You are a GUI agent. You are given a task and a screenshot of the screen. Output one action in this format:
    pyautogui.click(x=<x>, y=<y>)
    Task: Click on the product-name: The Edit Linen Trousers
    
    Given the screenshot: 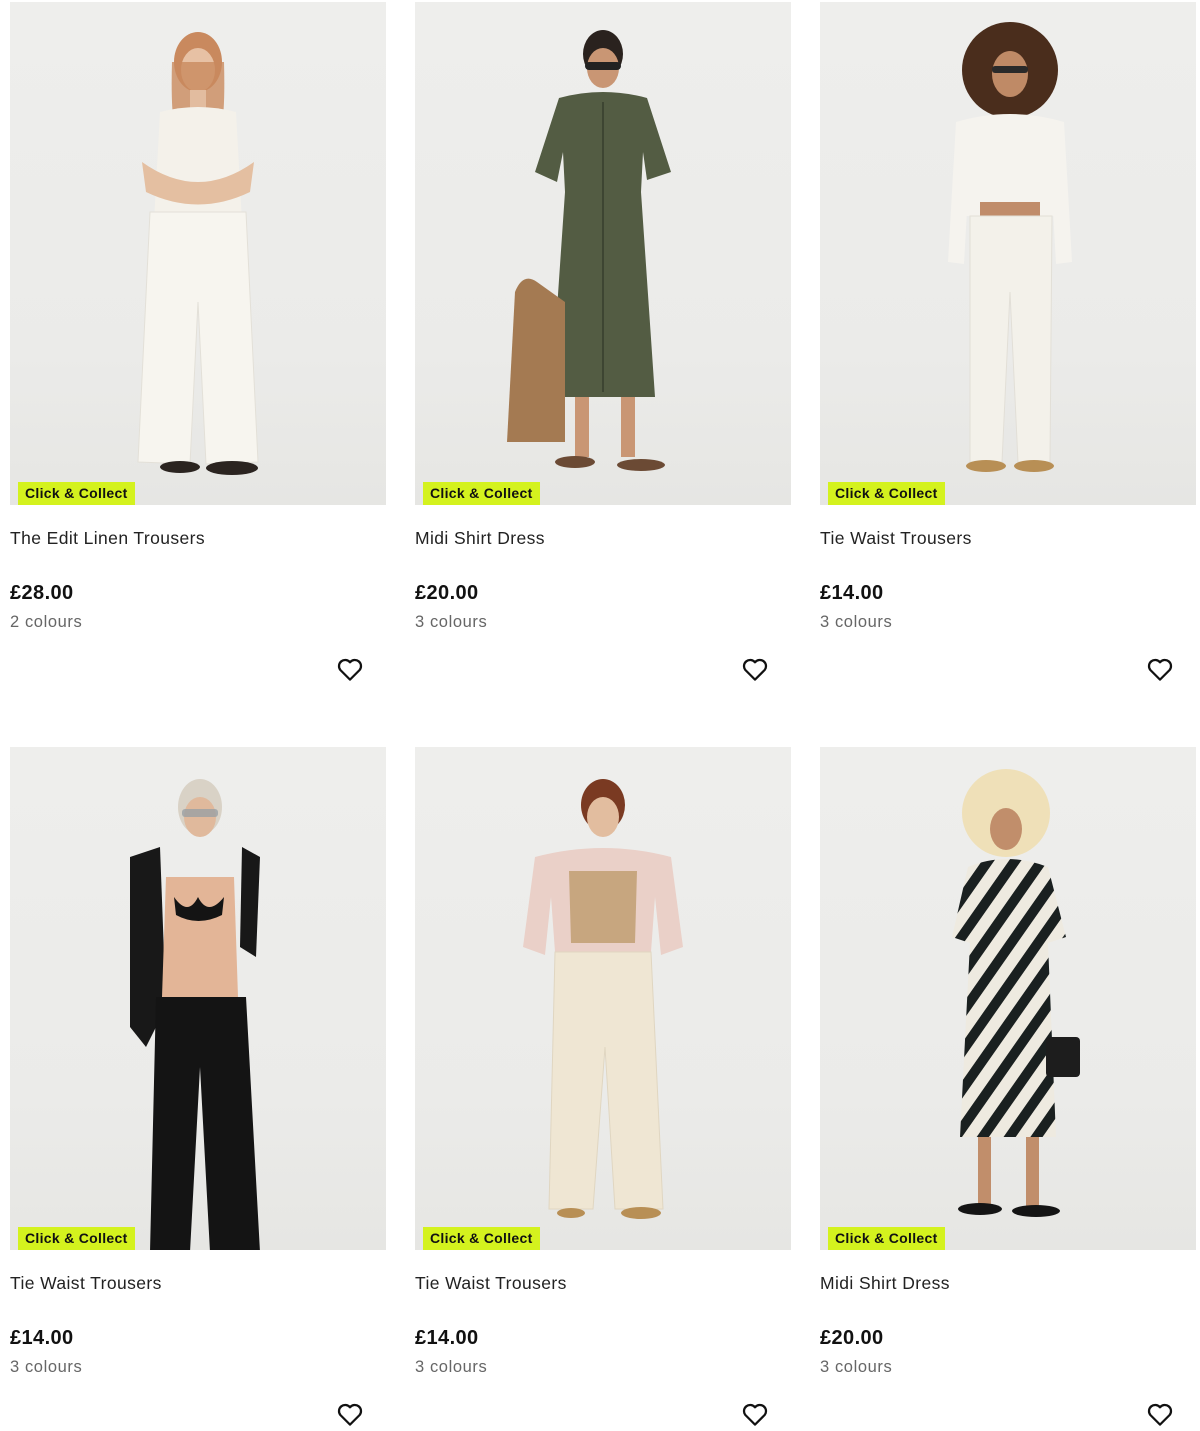 What is the action you would take?
    pyautogui.click(x=107, y=538)
    